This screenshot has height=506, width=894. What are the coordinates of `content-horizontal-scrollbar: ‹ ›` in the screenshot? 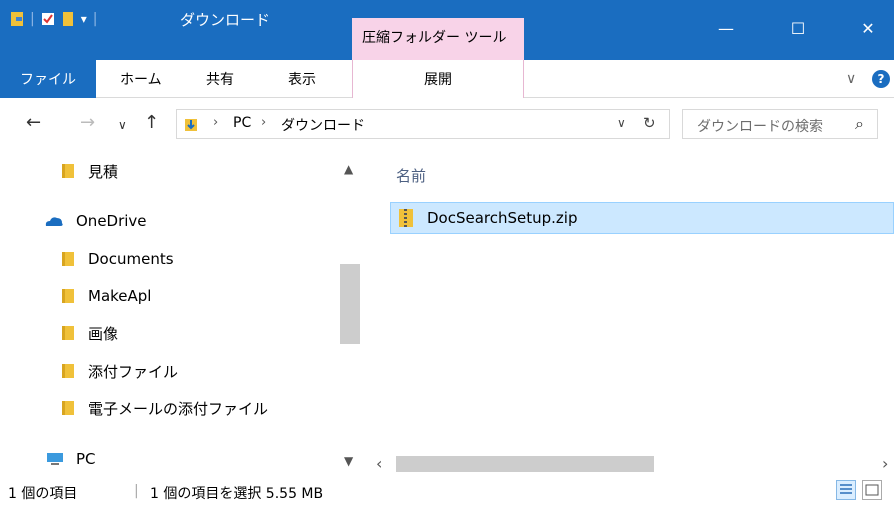 It's located at (632, 464).